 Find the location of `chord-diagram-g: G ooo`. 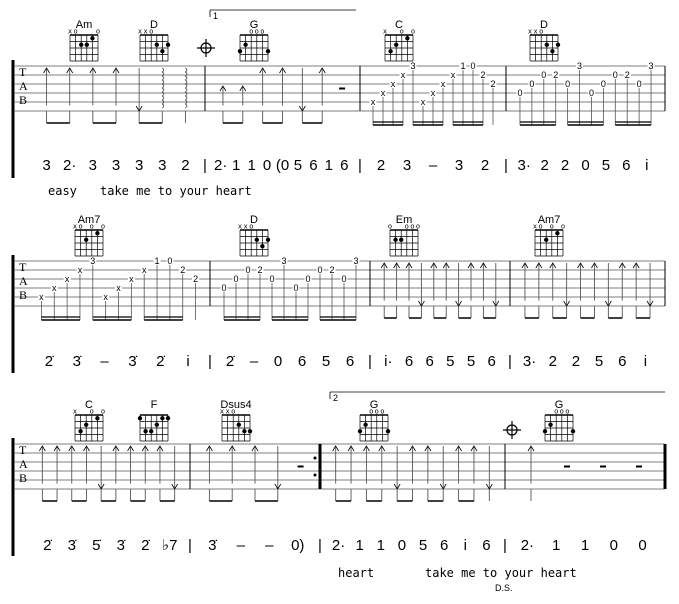

chord-diagram-g: G ooo is located at coordinates (374, 420).